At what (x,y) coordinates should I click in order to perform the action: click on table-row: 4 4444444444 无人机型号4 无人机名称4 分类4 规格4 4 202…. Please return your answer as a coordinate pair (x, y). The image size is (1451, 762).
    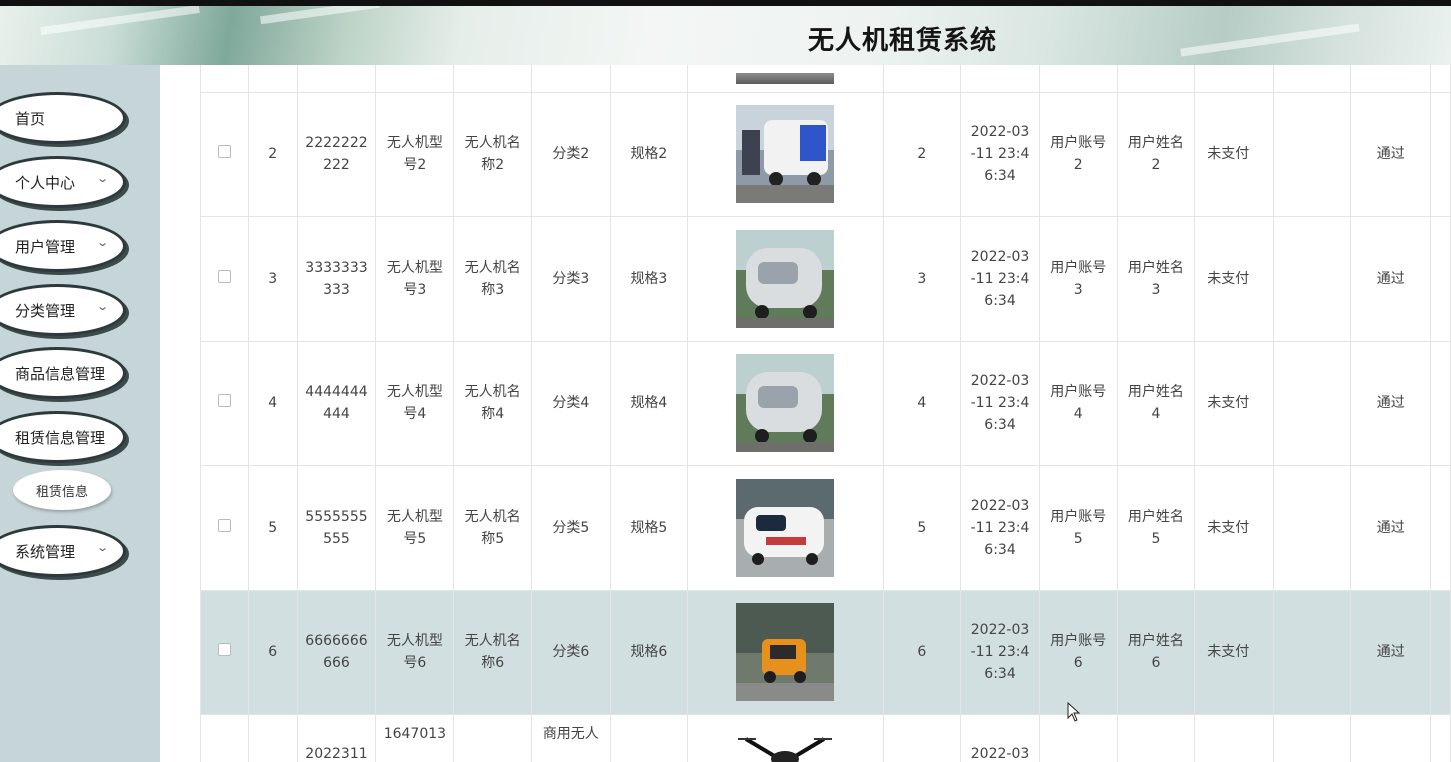
    Looking at the image, I should click on (825, 403).